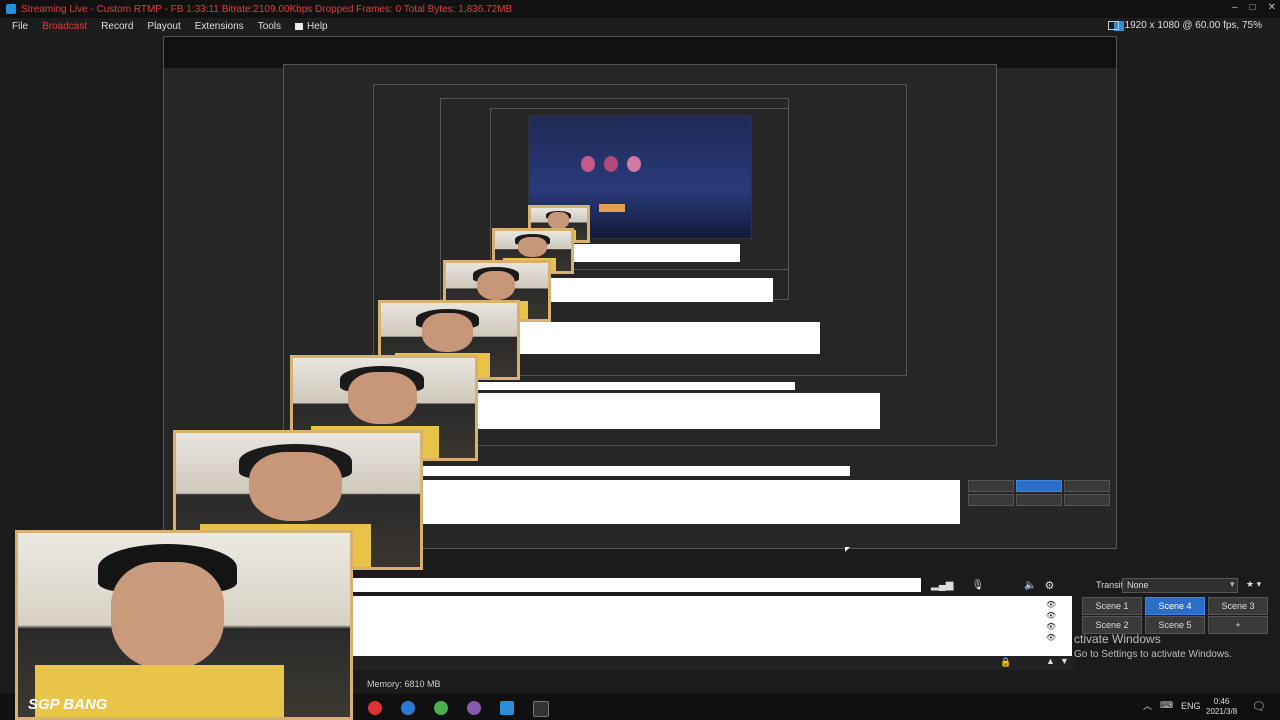  I want to click on channel-logo: SGP BANG, so click(68, 704).